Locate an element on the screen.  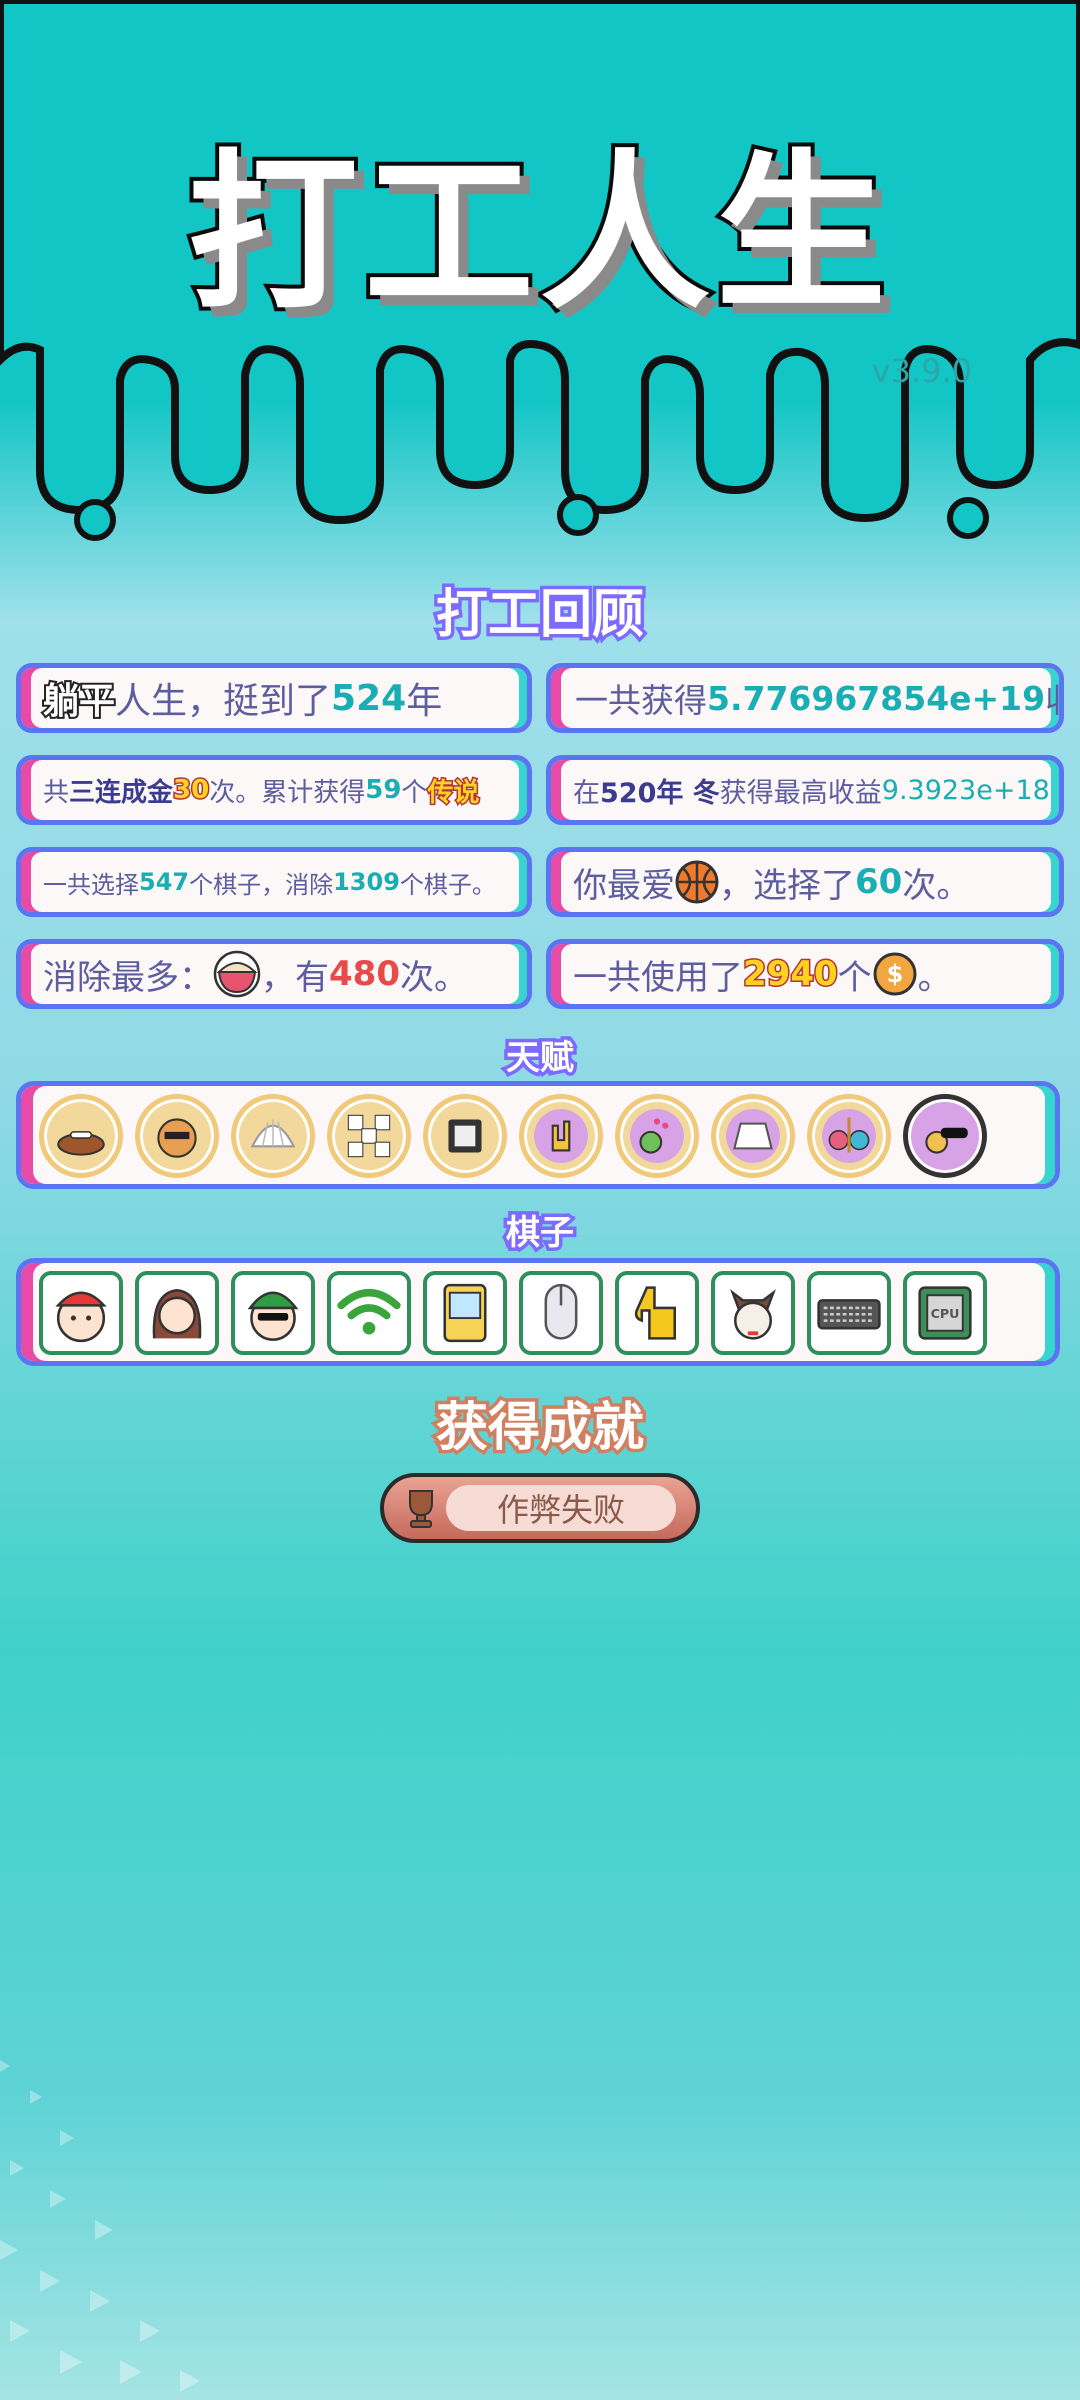
review-section-title: 打工回顾 is located at coordinates (539, 615).